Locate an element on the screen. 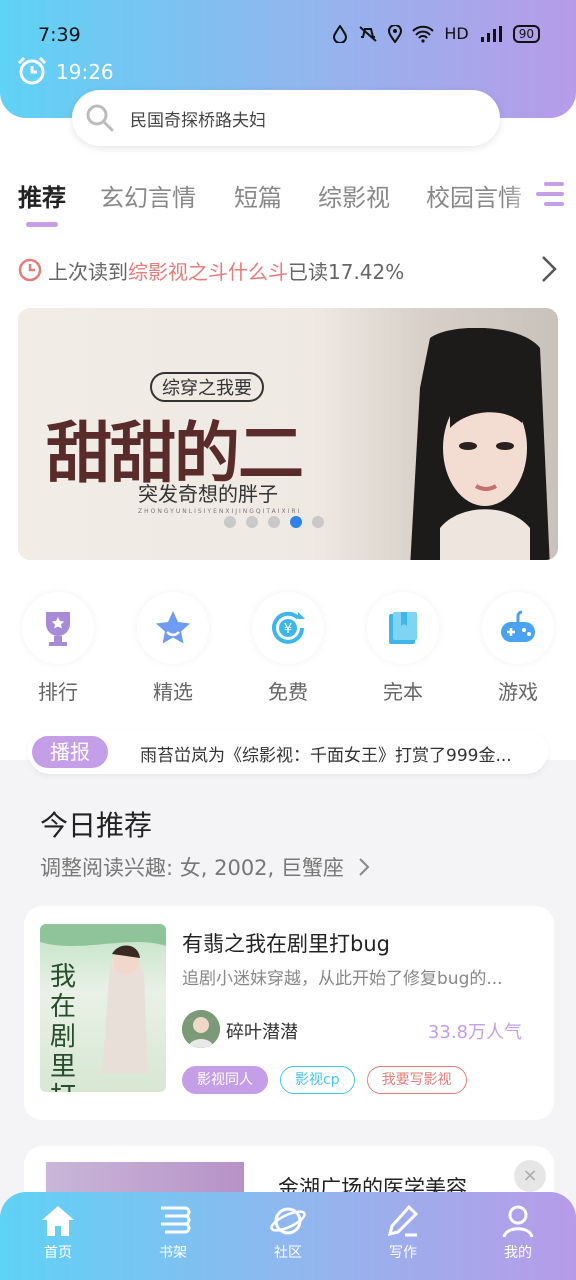  carousel-dot-active is located at coordinates (296, 522).